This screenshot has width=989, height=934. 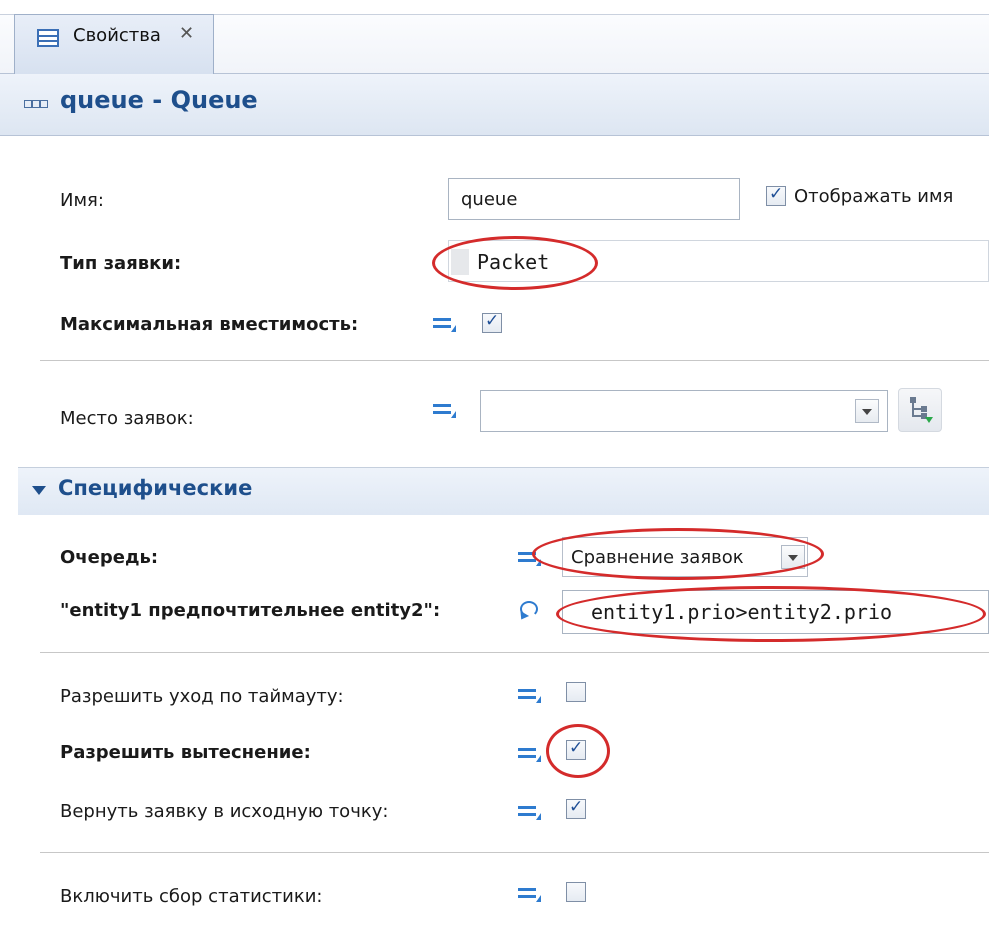 I want to click on properties-header: queue - Queue, so click(x=494, y=105).